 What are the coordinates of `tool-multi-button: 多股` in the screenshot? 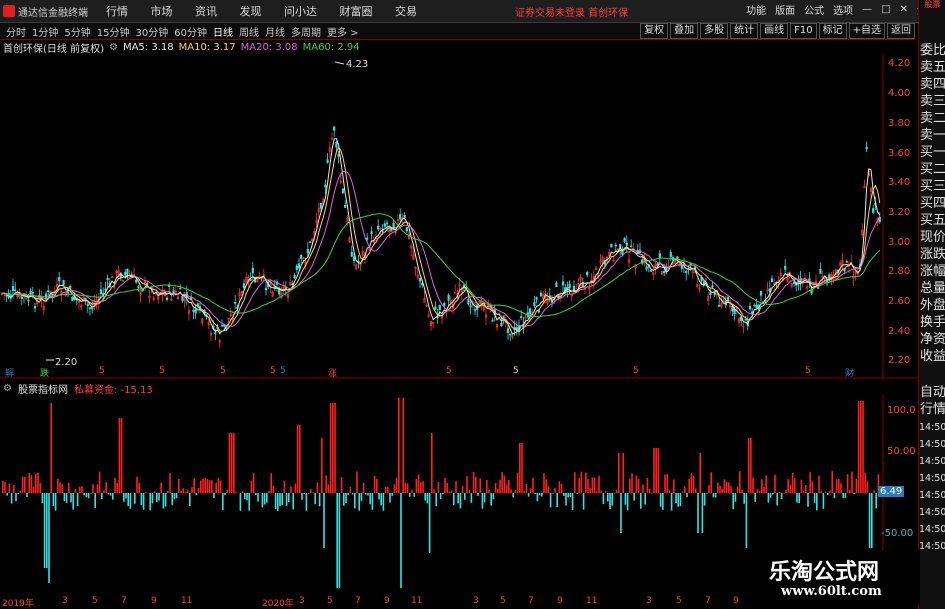 It's located at (714, 31).